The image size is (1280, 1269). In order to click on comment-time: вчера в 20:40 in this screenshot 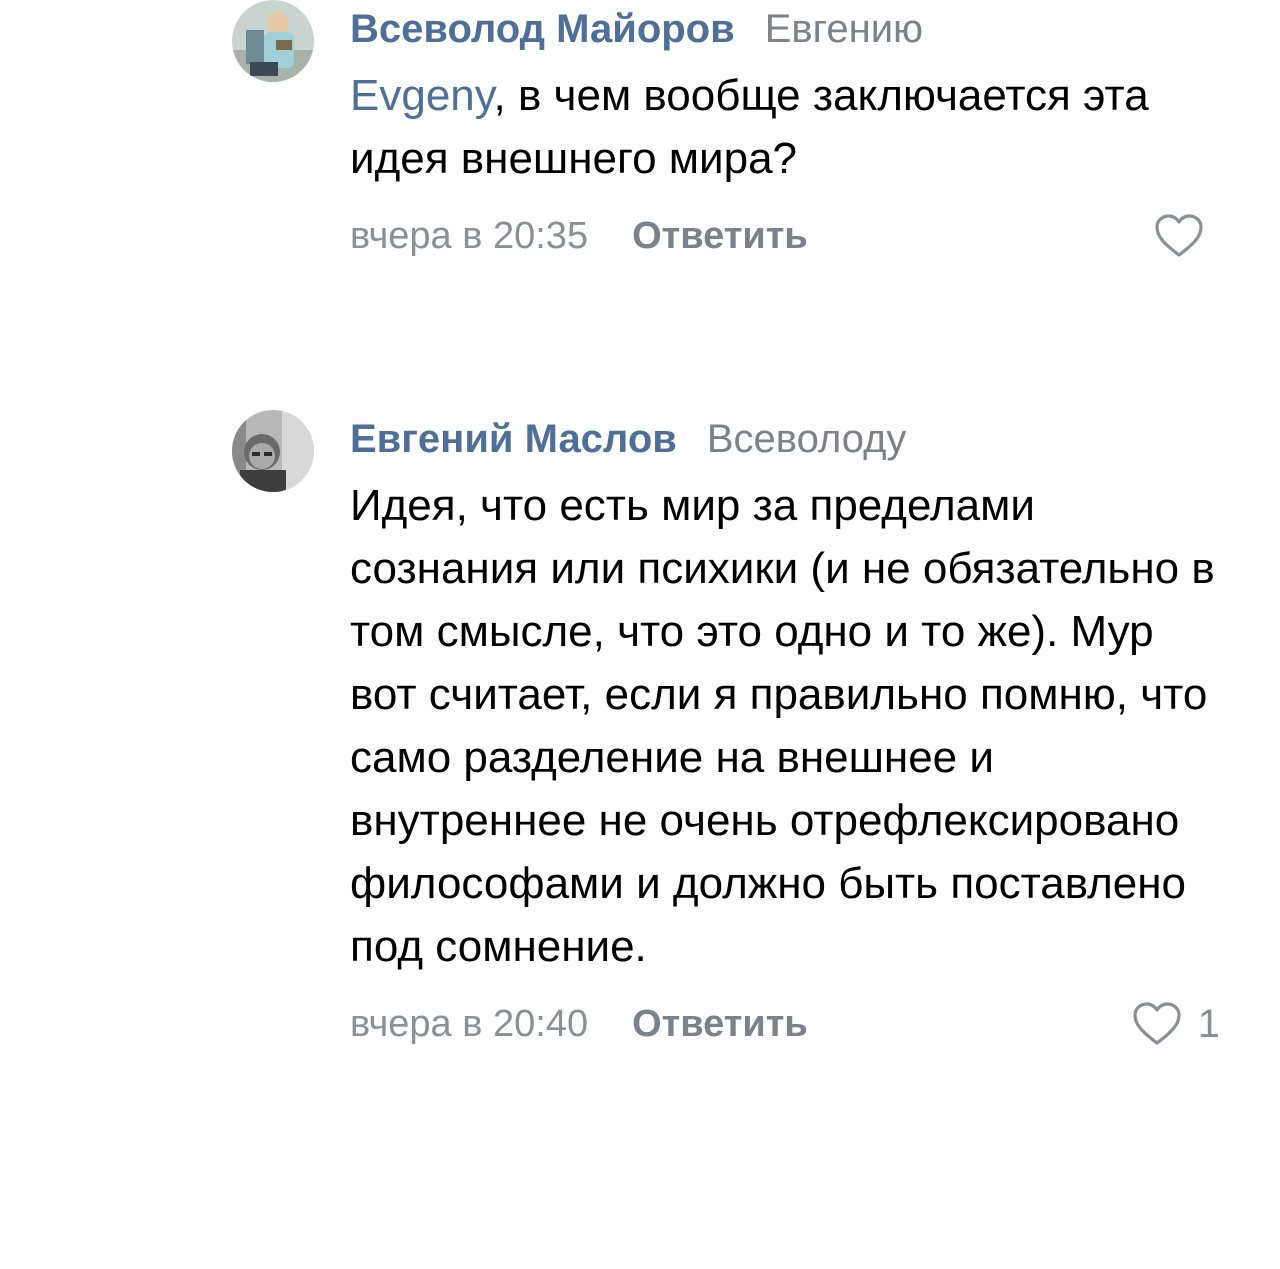, I will do `click(469, 1024)`.